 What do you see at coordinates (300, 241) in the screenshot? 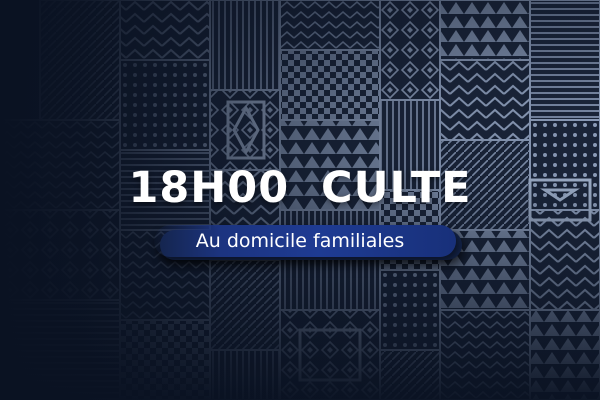
I see `event-location-subtitle: Au domicile familiales` at bounding box center [300, 241].